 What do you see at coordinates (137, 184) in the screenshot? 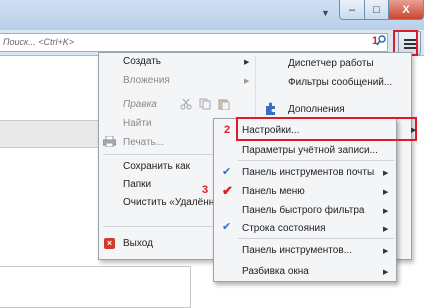
I see `menu-item-folders: Папки` at bounding box center [137, 184].